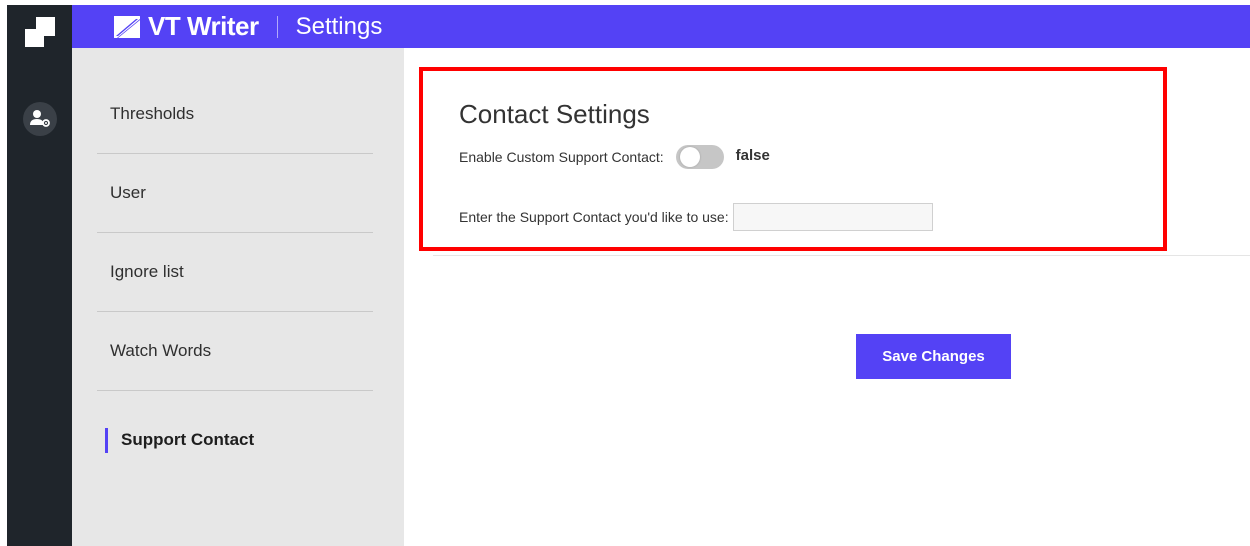 The width and height of the screenshot is (1250, 546). What do you see at coordinates (188, 439) in the screenshot?
I see `sidebar-item-label: Support Contact` at bounding box center [188, 439].